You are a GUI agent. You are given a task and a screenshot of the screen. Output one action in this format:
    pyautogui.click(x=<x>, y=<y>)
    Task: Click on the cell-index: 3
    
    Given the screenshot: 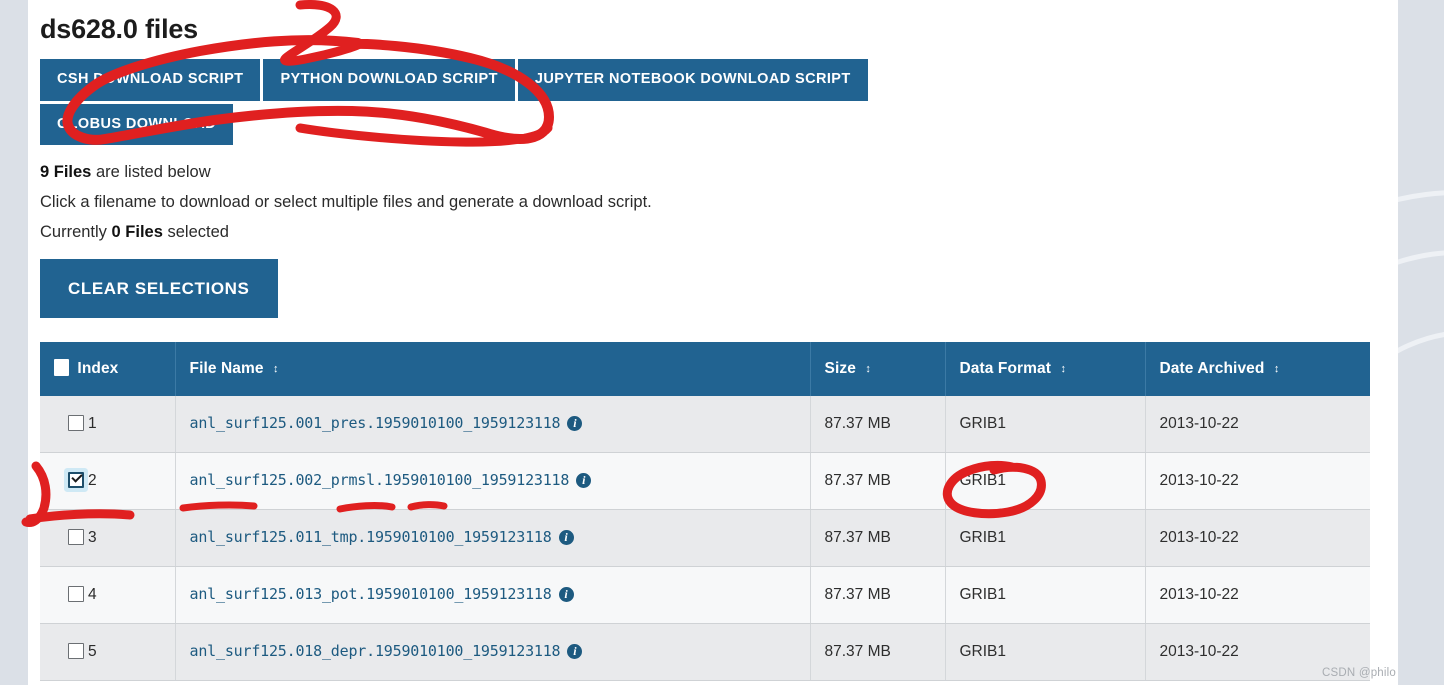 What is the action you would take?
    pyautogui.click(x=108, y=538)
    